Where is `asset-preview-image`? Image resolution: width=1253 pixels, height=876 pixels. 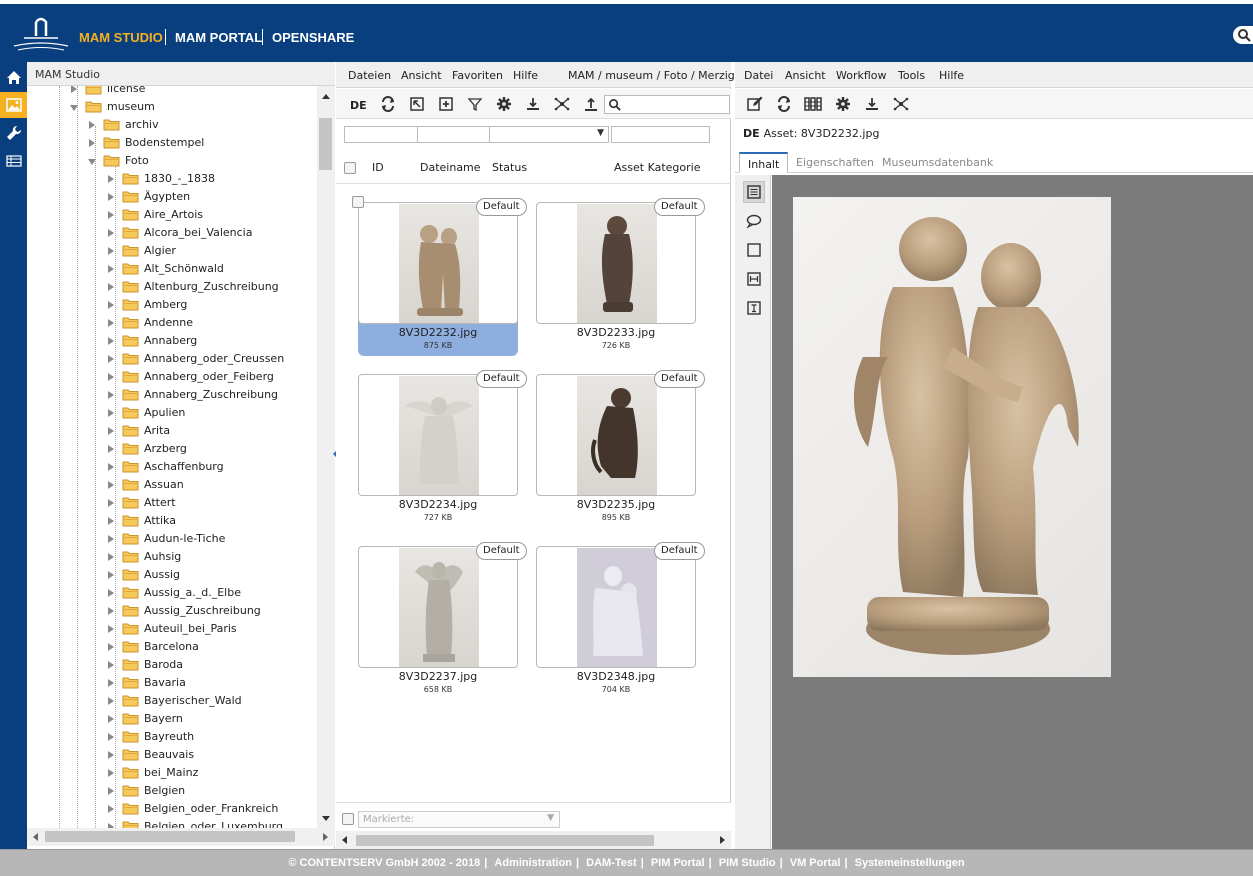
asset-preview-image is located at coordinates (952, 437).